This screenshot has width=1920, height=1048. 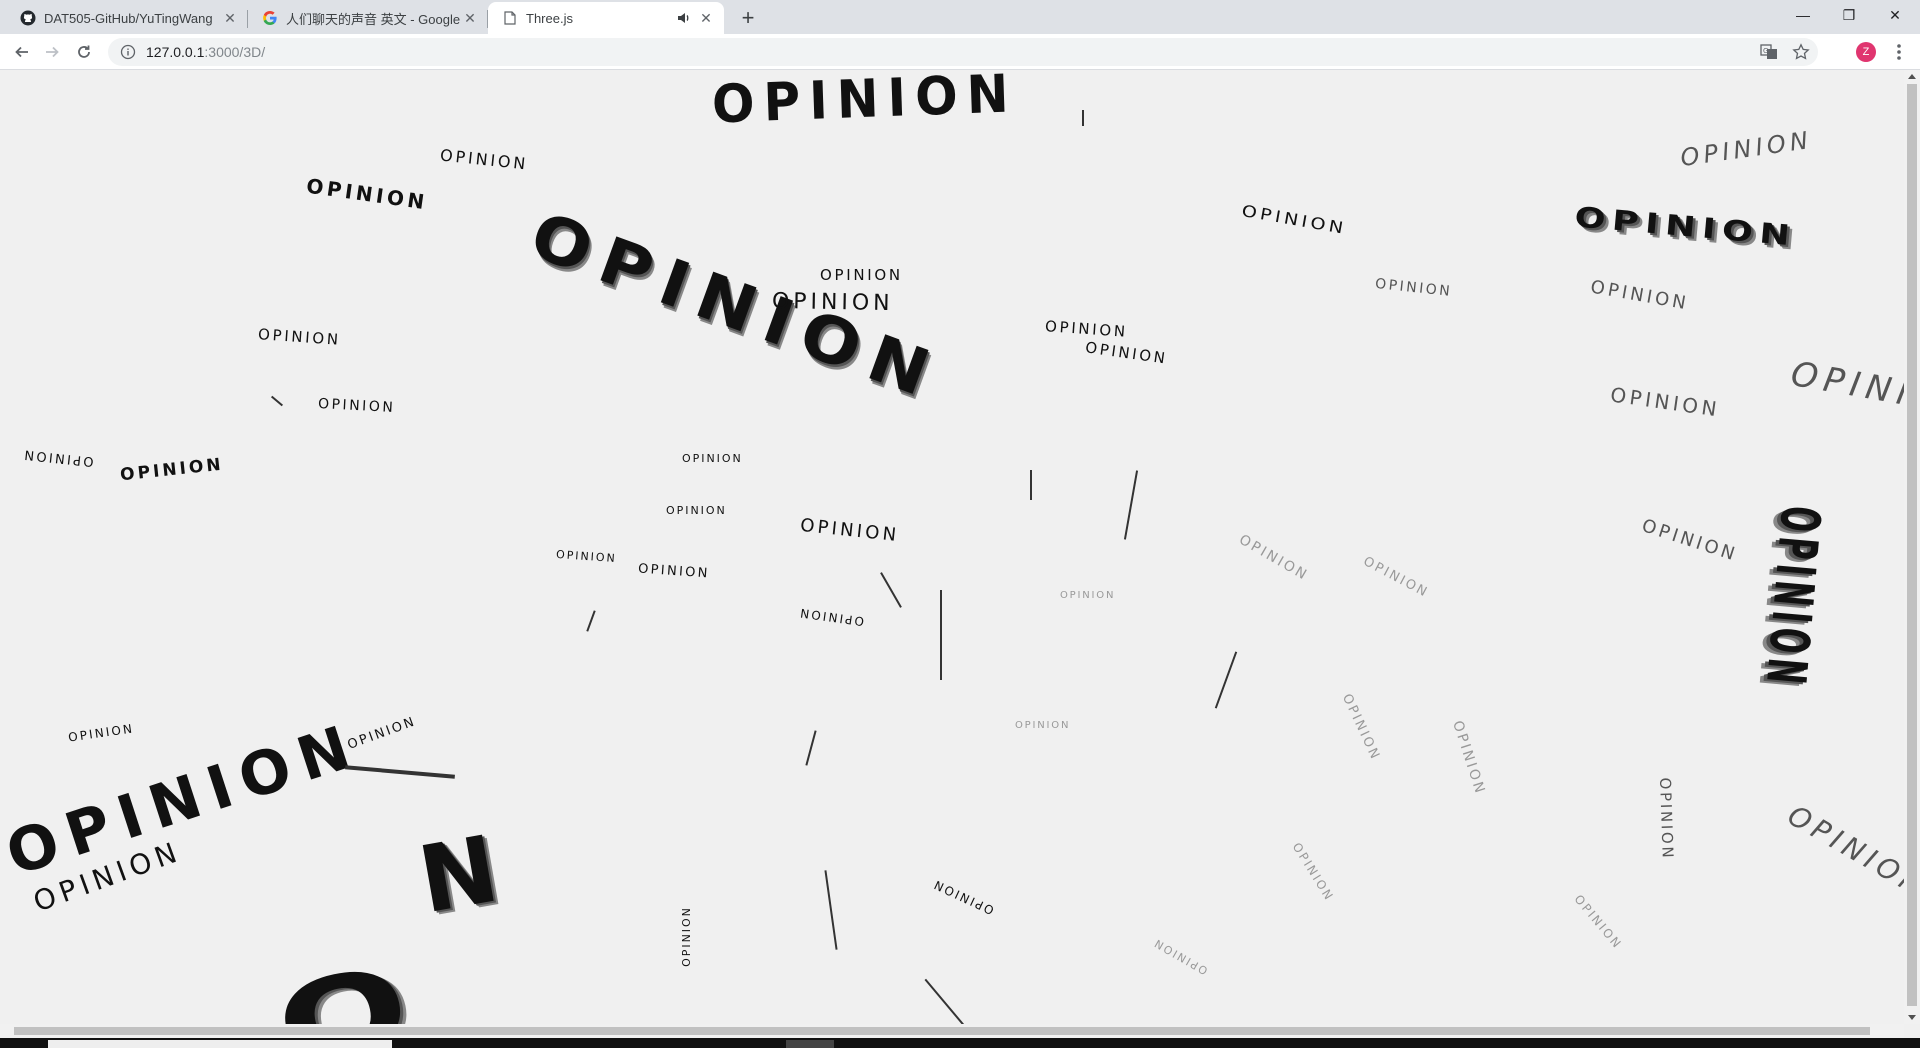 I want to click on back-button, so click(x=22, y=52).